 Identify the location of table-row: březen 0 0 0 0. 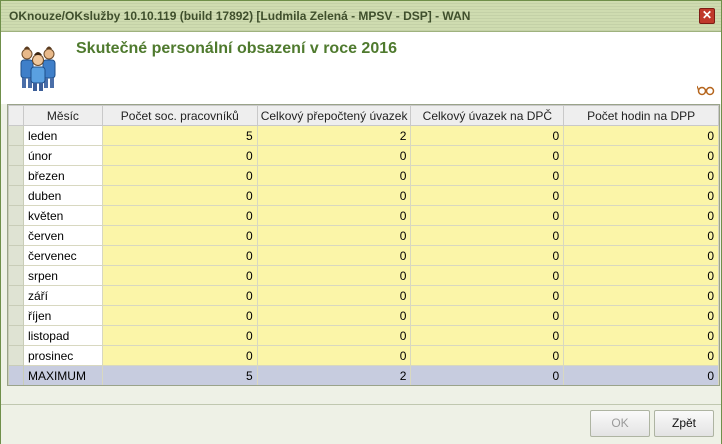
(363, 175).